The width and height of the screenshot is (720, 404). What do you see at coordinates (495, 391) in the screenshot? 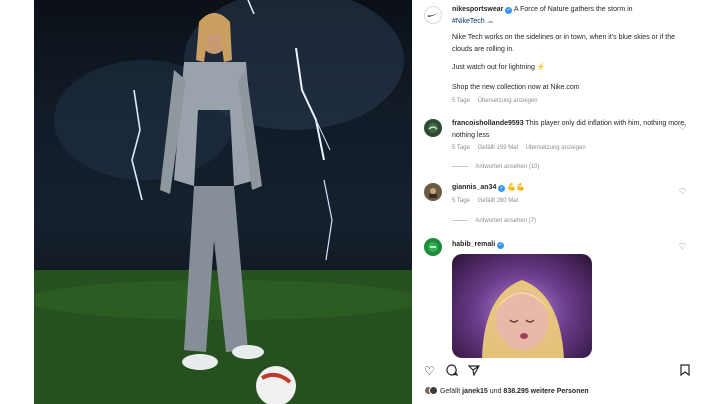
I see `likes-middle: und` at bounding box center [495, 391].